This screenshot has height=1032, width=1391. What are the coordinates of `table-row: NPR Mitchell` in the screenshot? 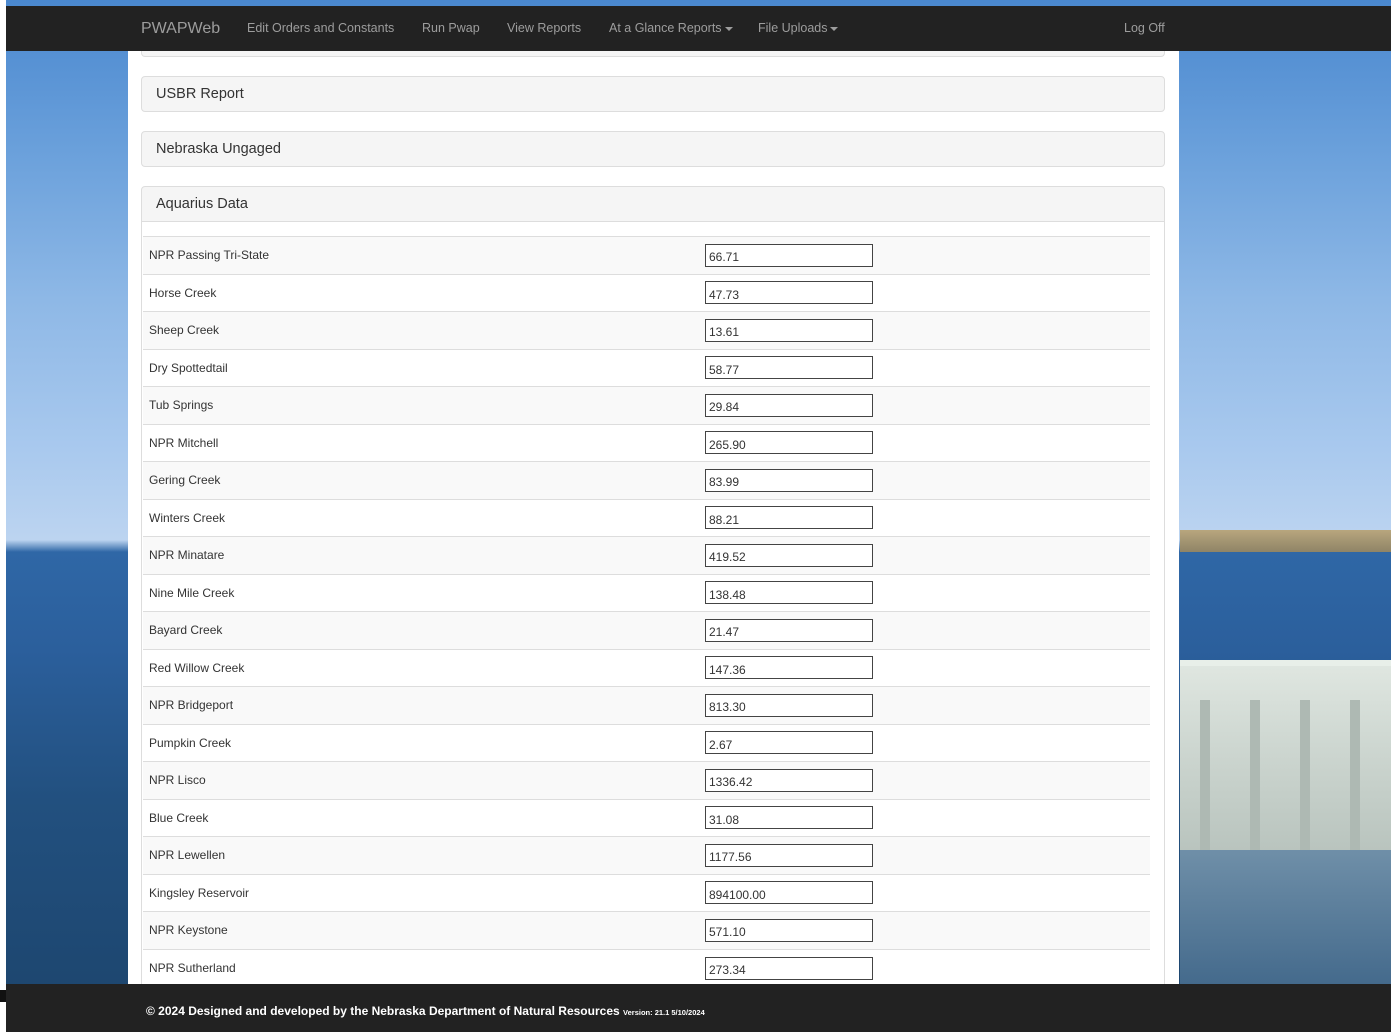 It's located at (646, 443).